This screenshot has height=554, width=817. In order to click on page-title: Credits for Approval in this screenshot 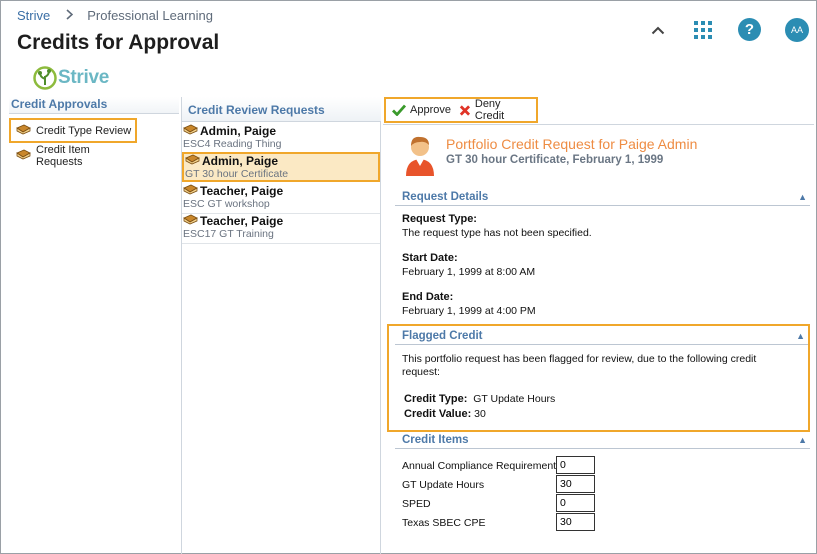, I will do `click(118, 42)`.